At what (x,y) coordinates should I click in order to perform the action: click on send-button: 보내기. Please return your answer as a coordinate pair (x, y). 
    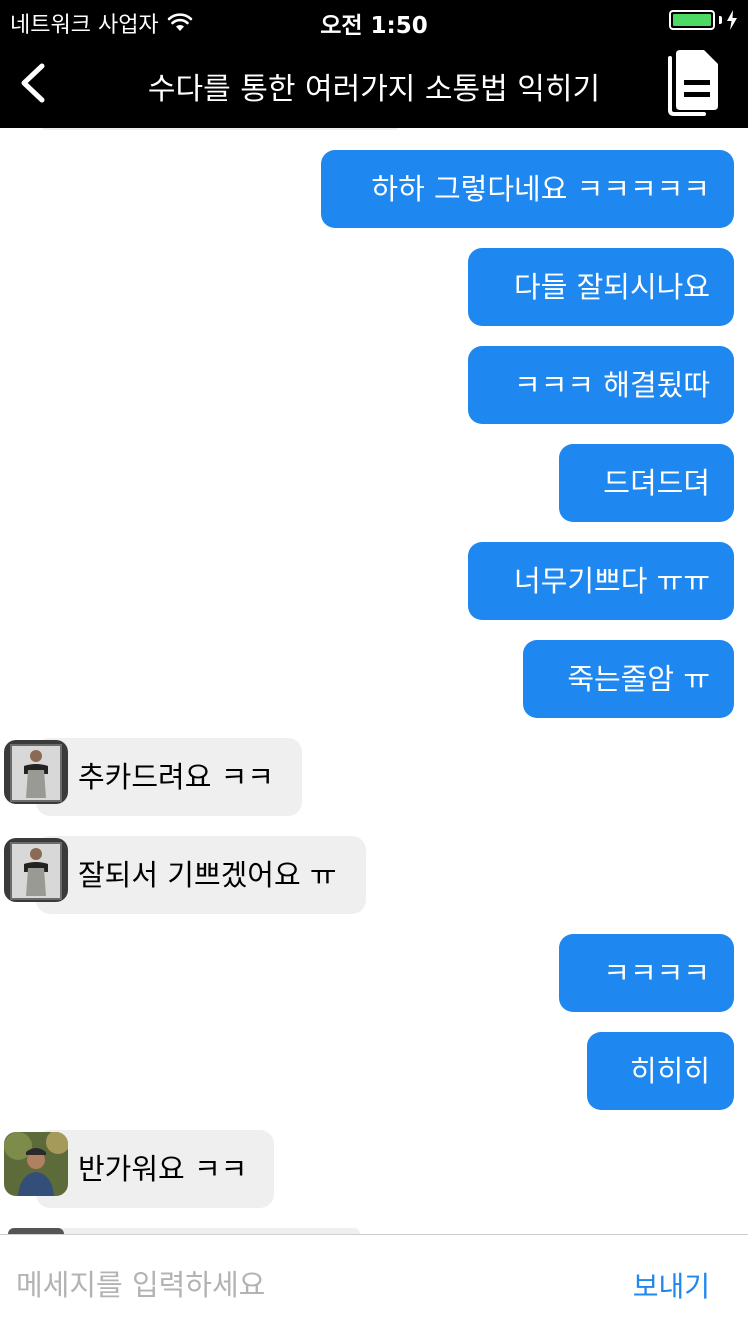
    Looking at the image, I should click on (671, 1285).